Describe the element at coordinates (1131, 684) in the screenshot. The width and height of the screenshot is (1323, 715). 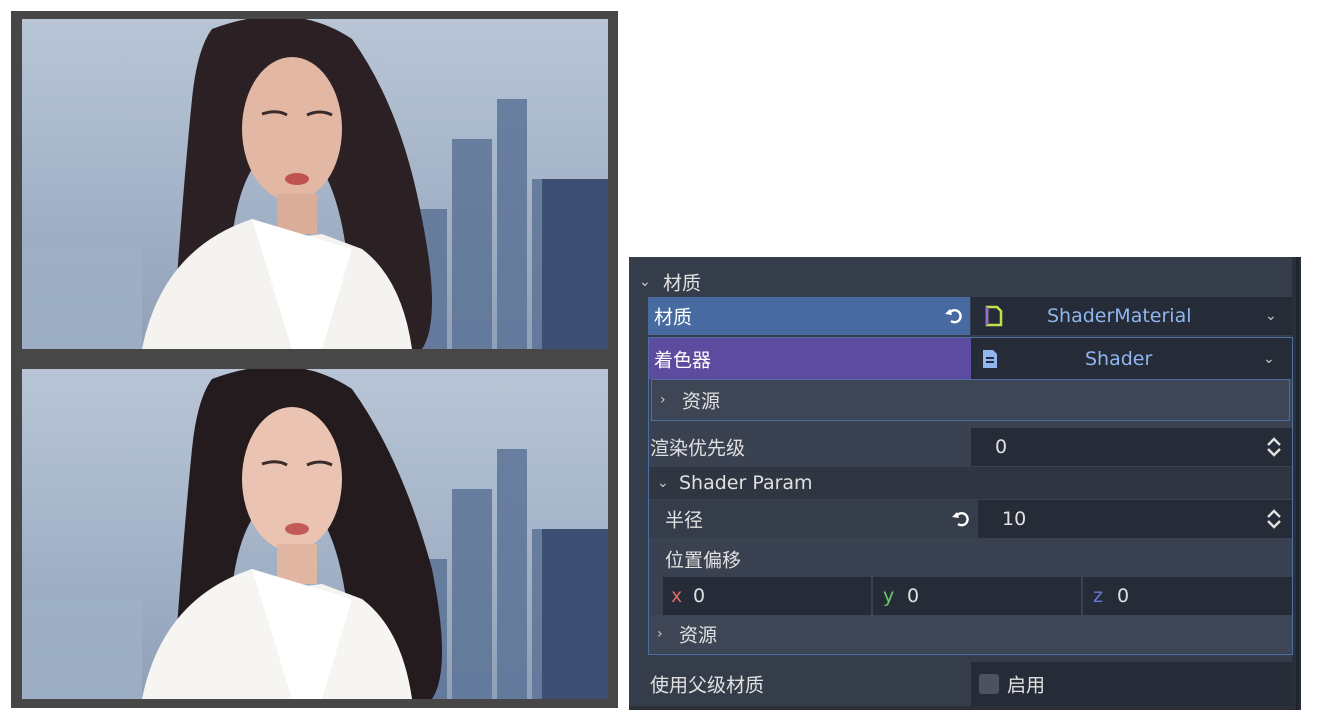
I see `use-parent-material-toggle: 启用` at that location.